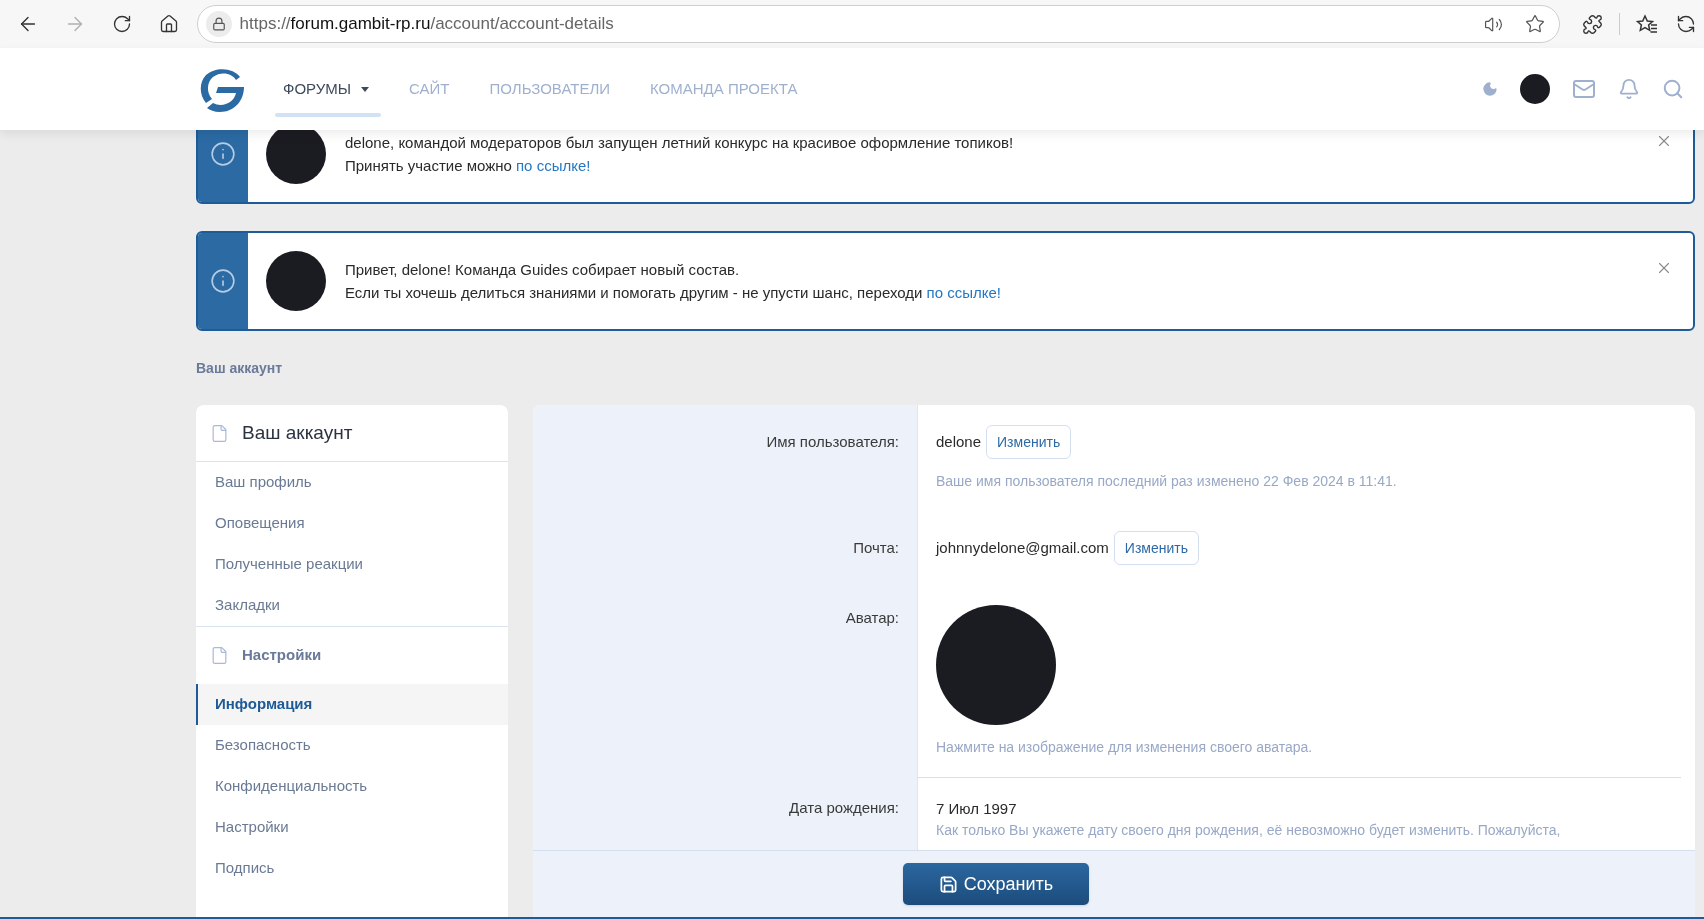  I want to click on field-label: Дата рождения:, so click(843, 808).